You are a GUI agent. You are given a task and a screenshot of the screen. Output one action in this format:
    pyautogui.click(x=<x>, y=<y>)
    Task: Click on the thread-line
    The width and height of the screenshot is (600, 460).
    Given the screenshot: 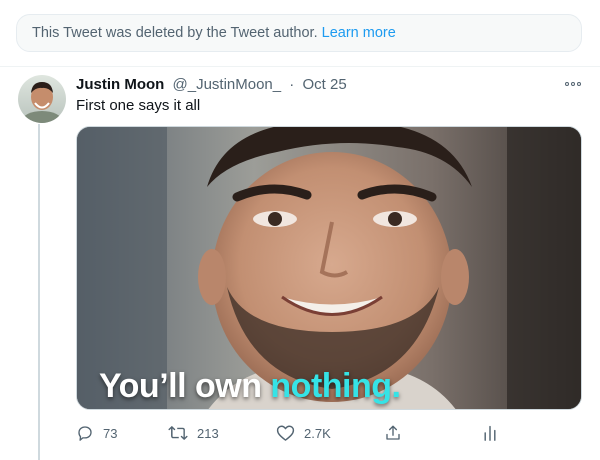 What is the action you would take?
    pyautogui.click(x=39, y=292)
    